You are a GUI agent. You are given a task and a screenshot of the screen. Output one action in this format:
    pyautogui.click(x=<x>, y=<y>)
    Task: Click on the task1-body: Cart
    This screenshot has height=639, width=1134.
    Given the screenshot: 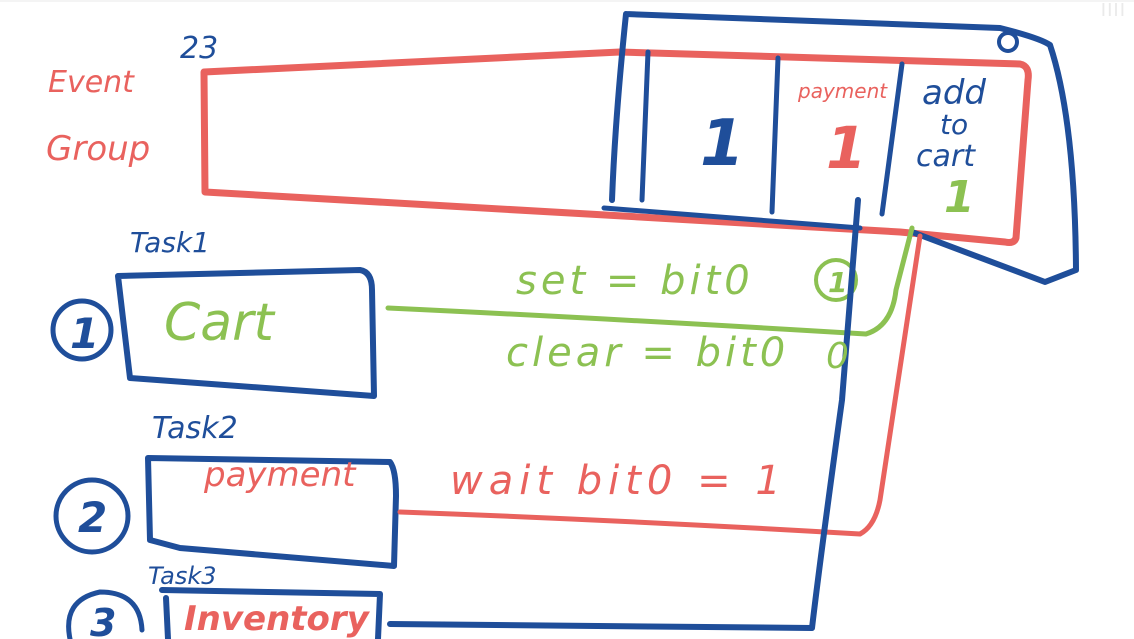 What is the action you would take?
    pyautogui.click(x=220, y=323)
    